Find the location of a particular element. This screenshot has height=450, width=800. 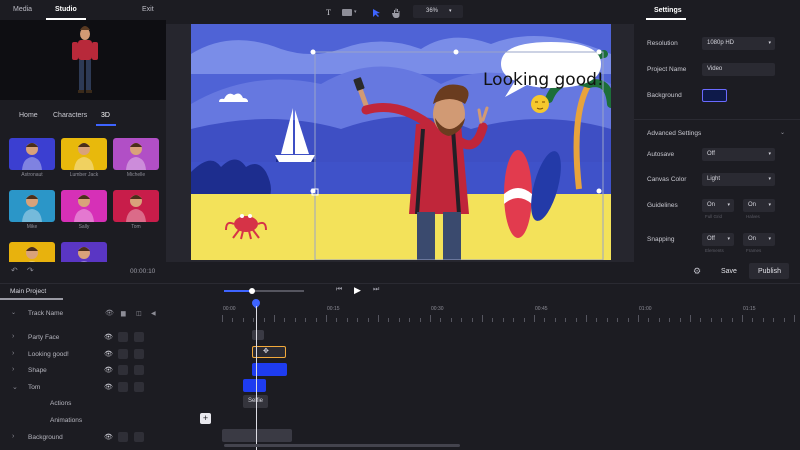

undo-icon: ↶ is located at coordinates (14, 270).